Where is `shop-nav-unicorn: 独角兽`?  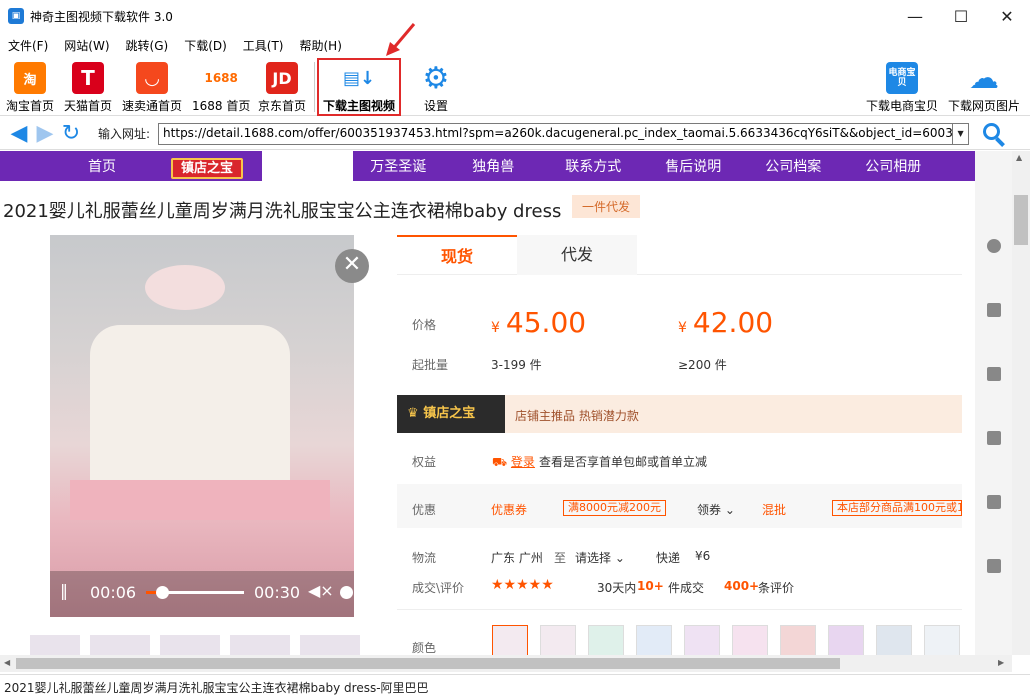 shop-nav-unicorn: 独角兽 is located at coordinates (493, 166).